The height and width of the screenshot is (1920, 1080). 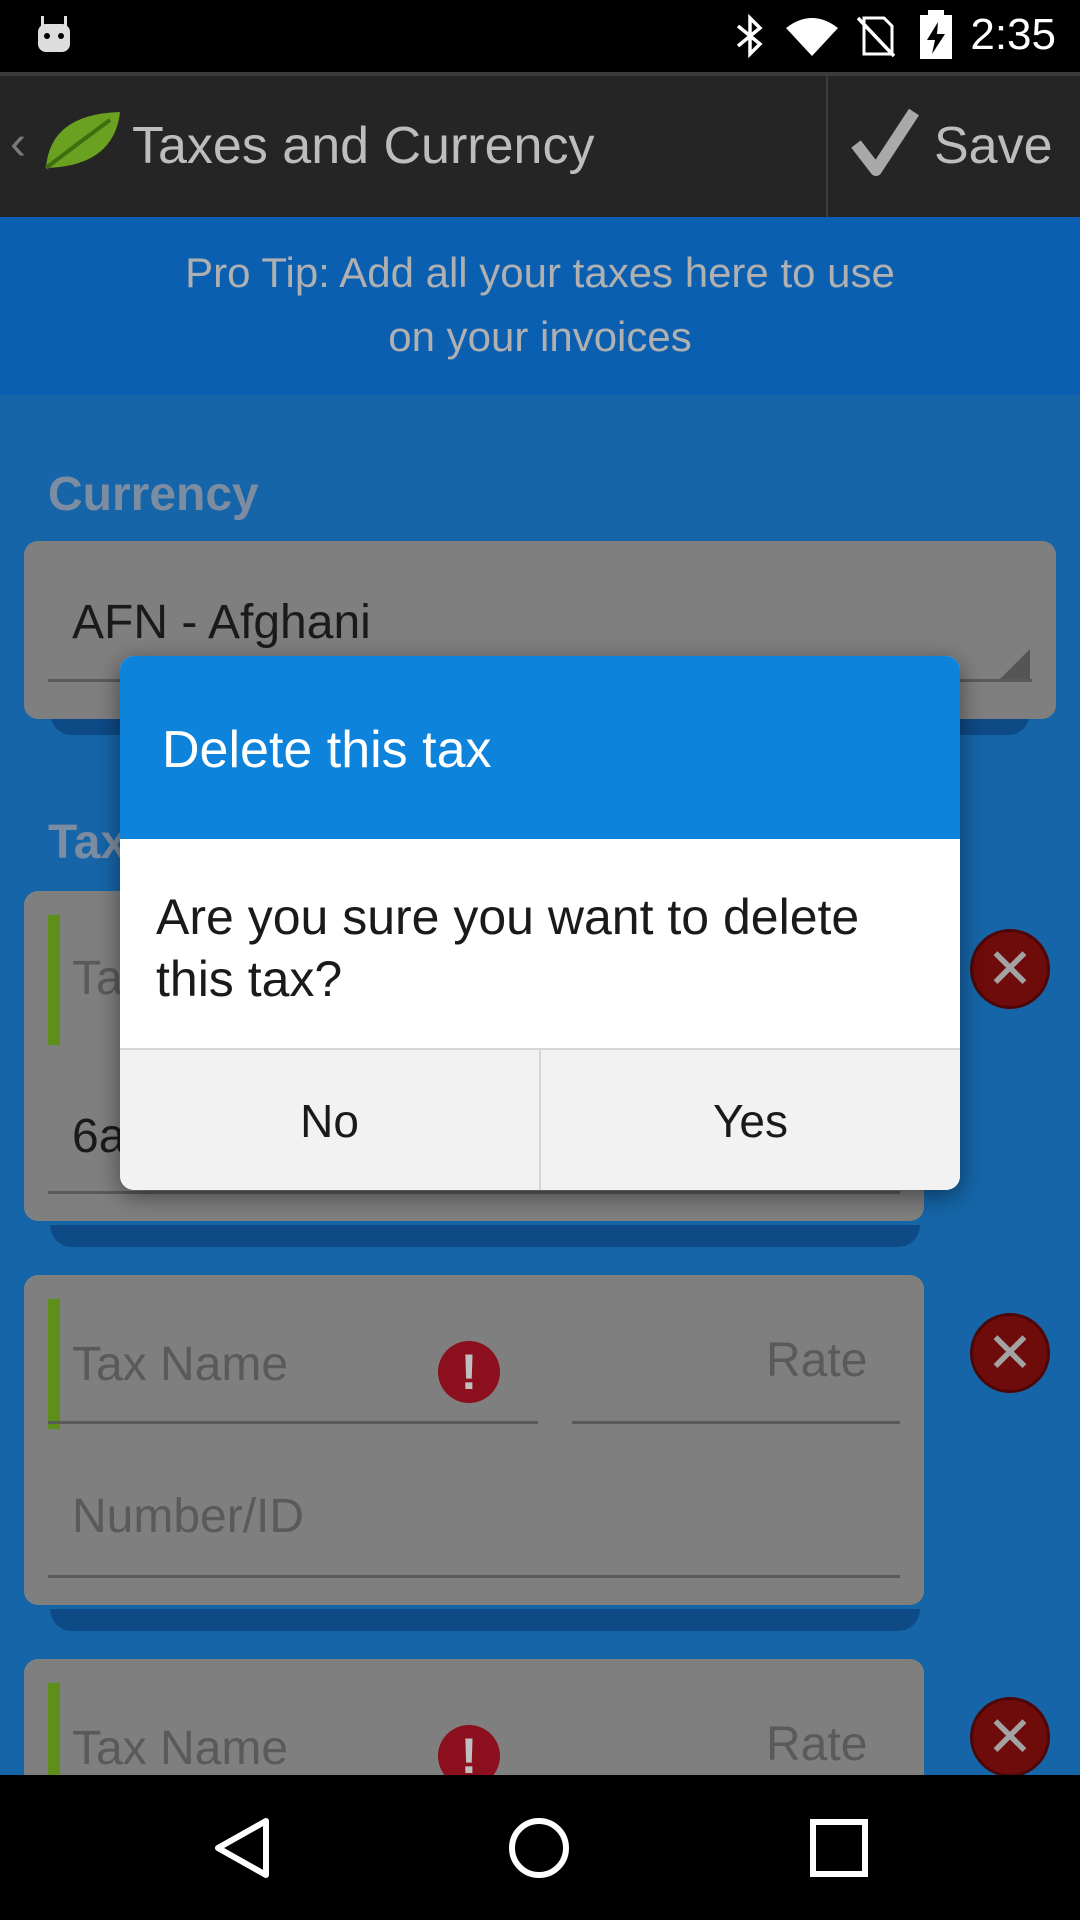 I want to click on wifi-icon, so click(x=812, y=37).